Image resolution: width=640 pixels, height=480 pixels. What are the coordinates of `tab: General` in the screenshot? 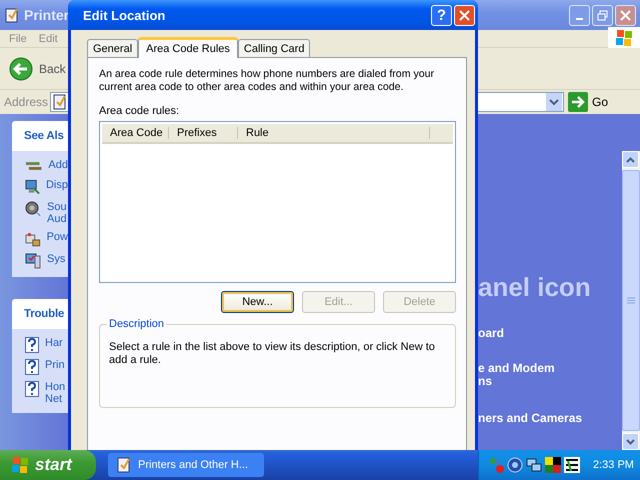 It's located at (112, 48).